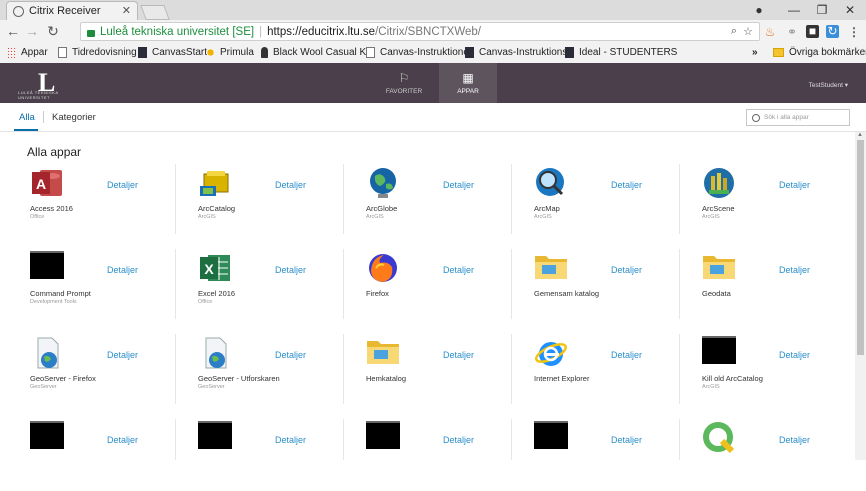 The width and height of the screenshot is (866, 491). What do you see at coordinates (51, 208) in the screenshot?
I see `app-name: Access 2016` at bounding box center [51, 208].